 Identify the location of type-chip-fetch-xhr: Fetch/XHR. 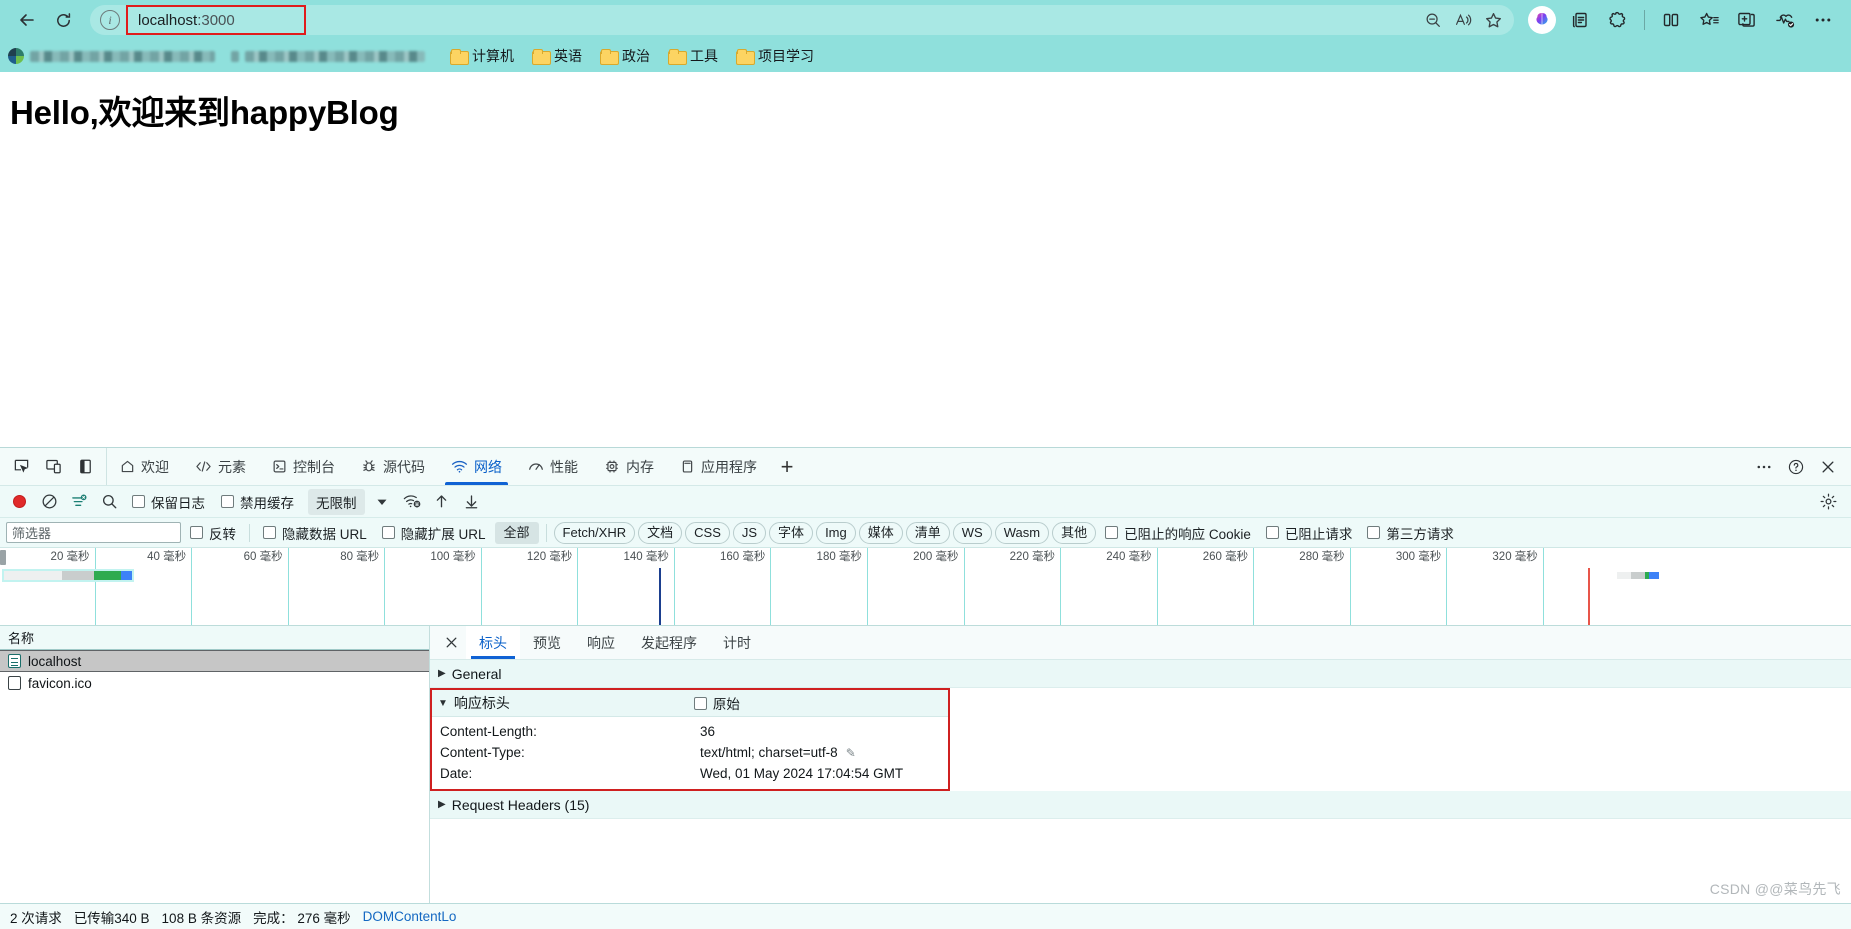
(594, 532).